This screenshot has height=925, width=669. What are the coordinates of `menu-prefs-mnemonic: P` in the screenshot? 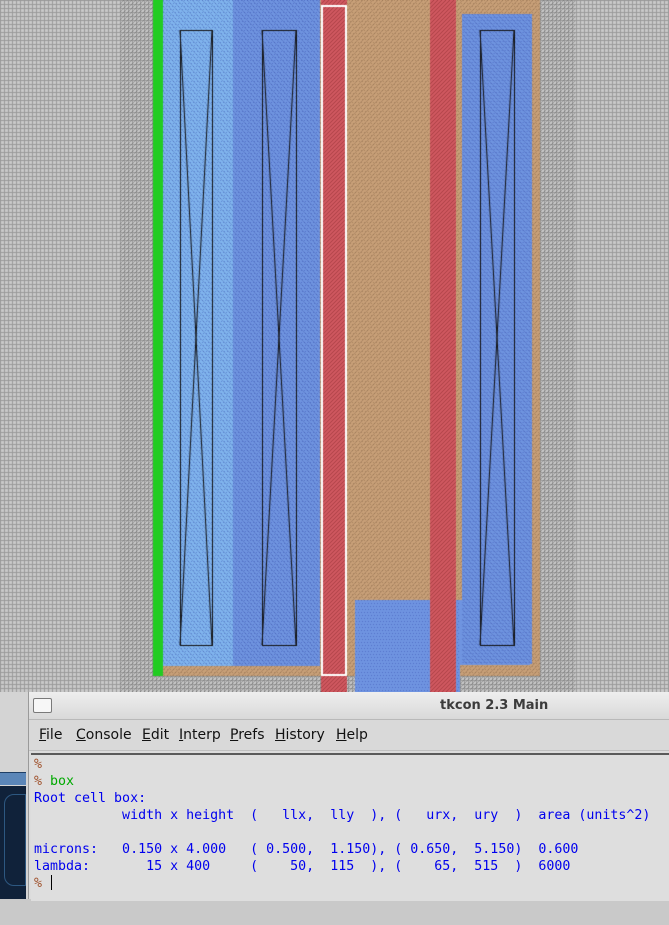 It's located at (234, 735).